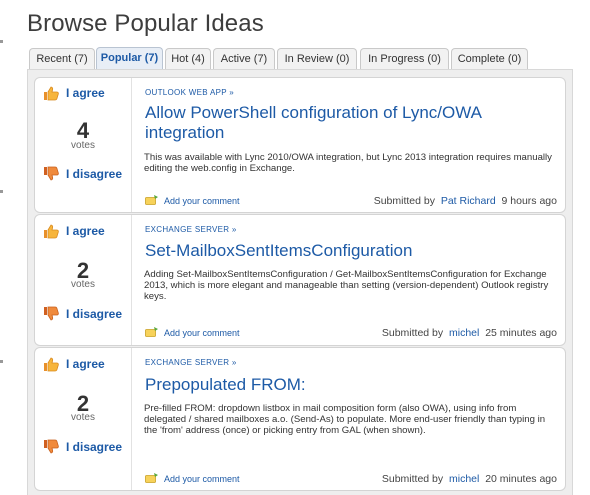 The image size is (590, 495). What do you see at coordinates (489, 58) in the screenshot?
I see `tab-complete: Complete (0)` at bounding box center [489, 58].